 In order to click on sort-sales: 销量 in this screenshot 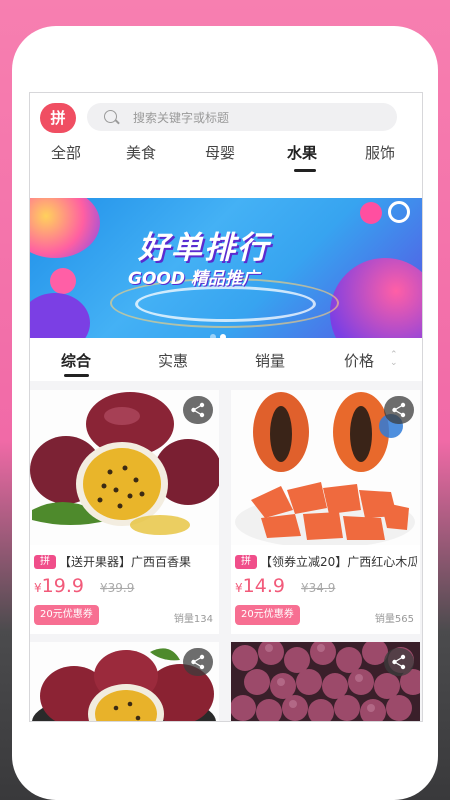, I will do `click(270, 360)`.